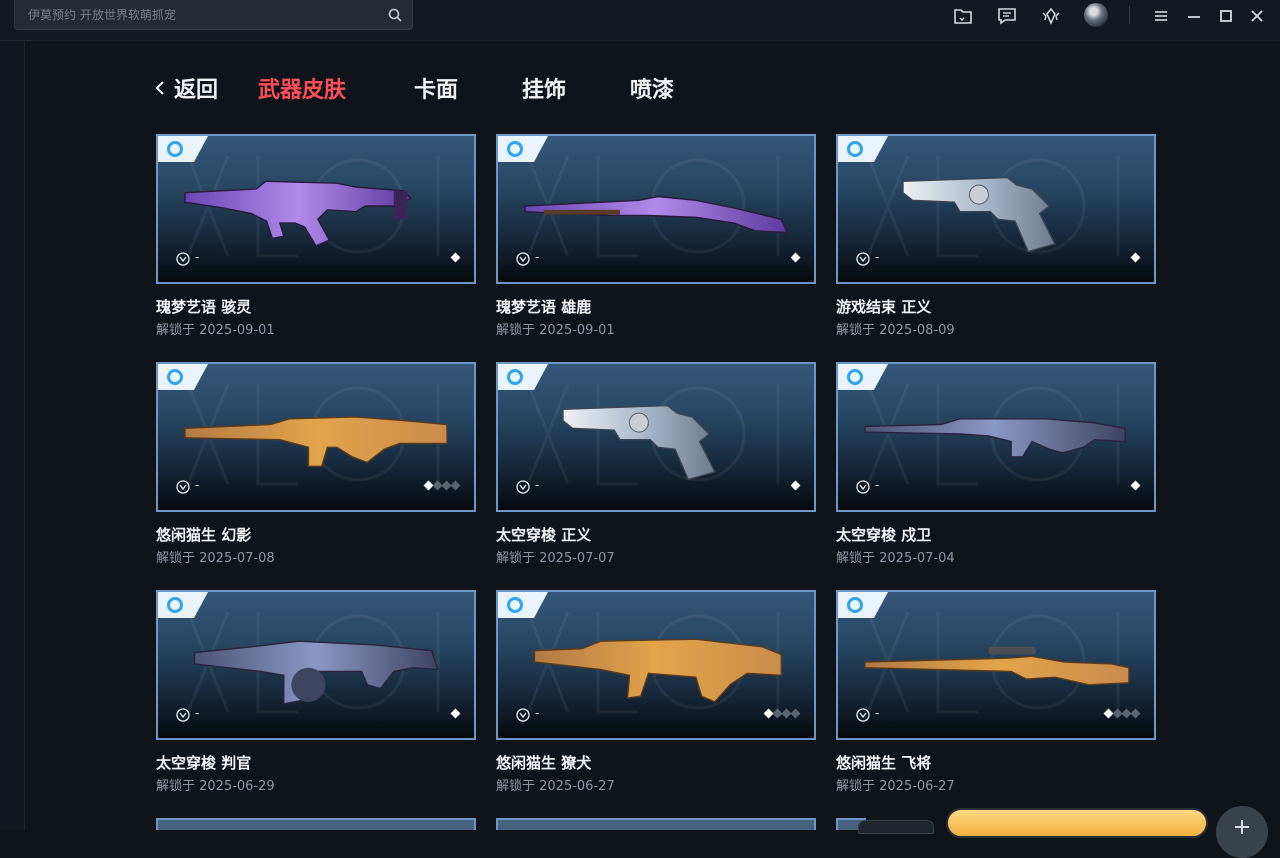 The image size is (1280, 858). What do you see at coordinates (544, 763) in the screenshot?
I see `skin-name: 悠闲猫生 獠犬` at bounding box center [544, 763].